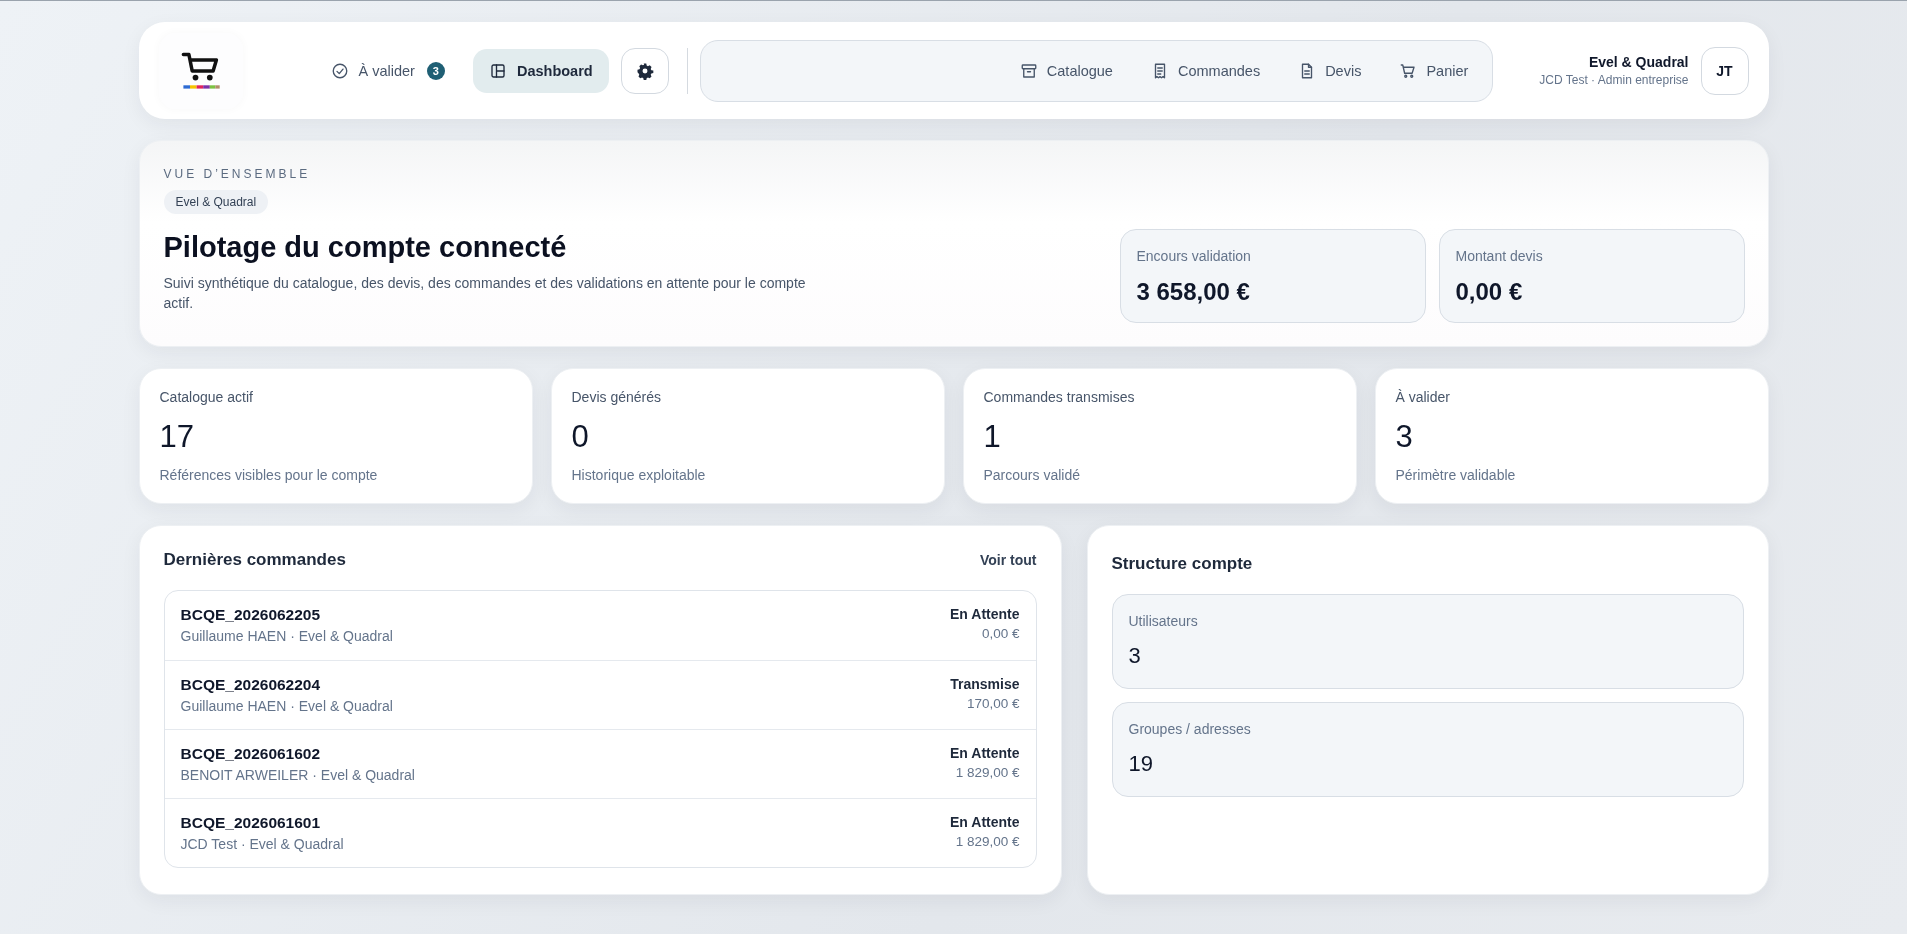  I want to click on settings-icon, so click(644, 70).